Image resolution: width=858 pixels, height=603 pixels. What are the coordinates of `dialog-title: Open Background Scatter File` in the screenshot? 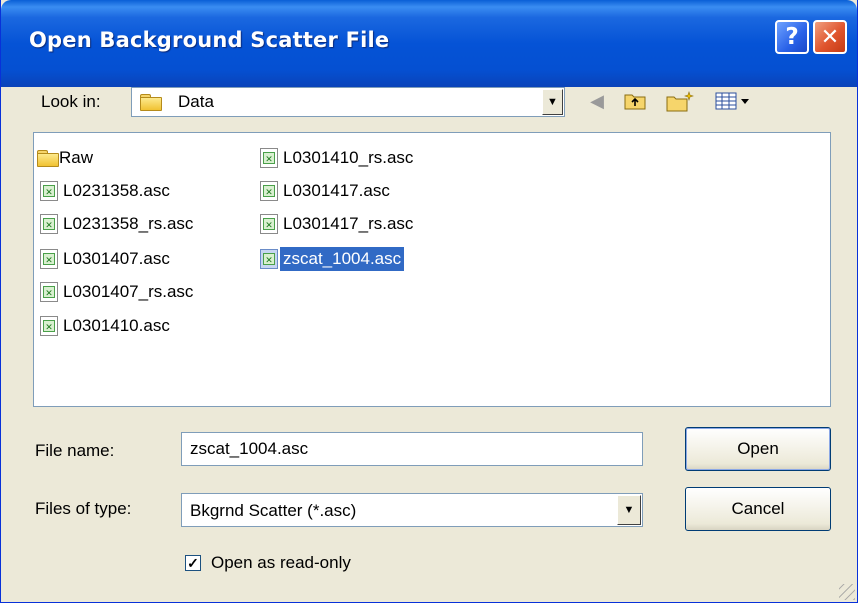 It's located at (209, 40).